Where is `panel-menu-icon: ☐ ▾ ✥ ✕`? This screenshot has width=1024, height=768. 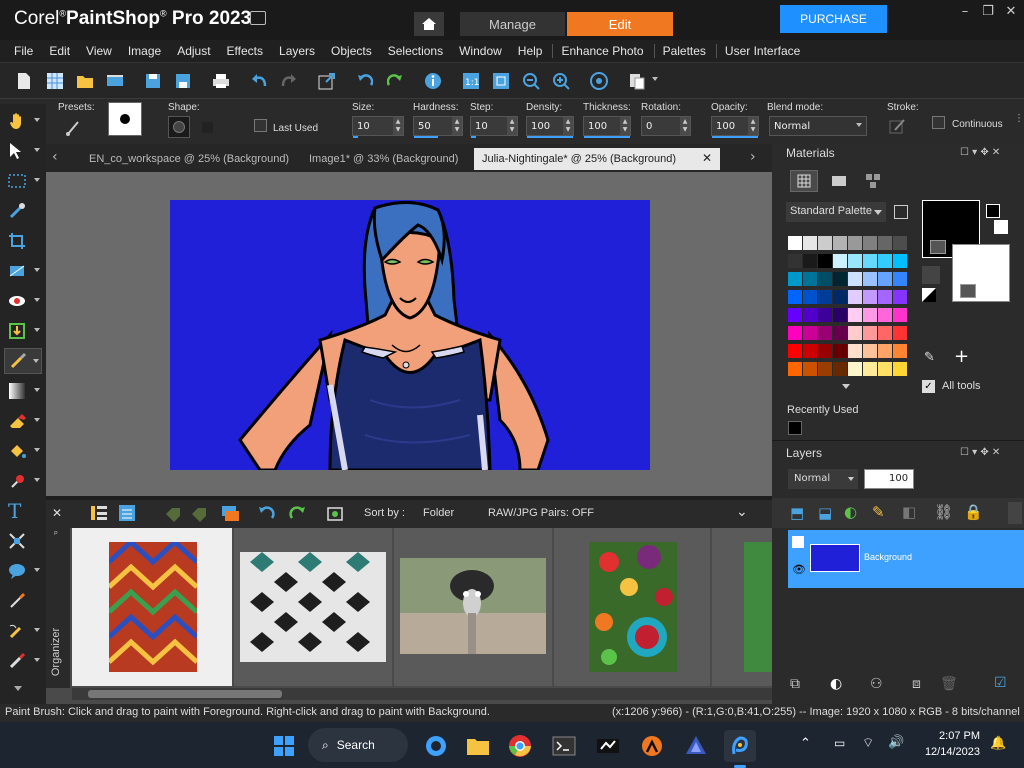
panel-menu-icon: ☐ ▾ ✥ ✕ is located at coordinates (980, 152).